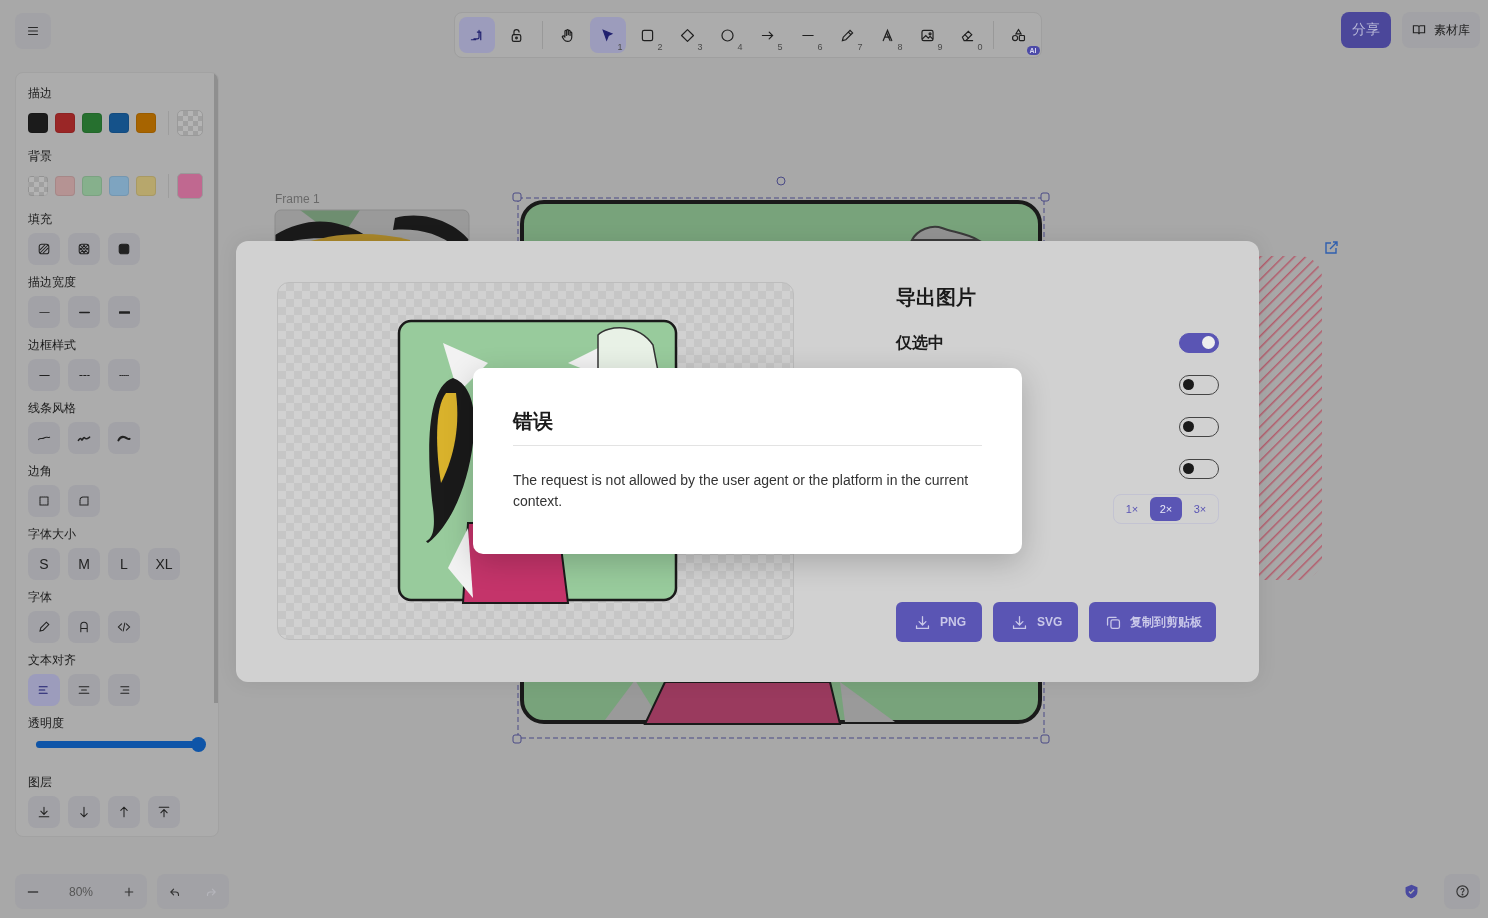 The width and height of the screenshot is (1488, 918). I want to click on shortcut-number: 8, so click(900, 47).